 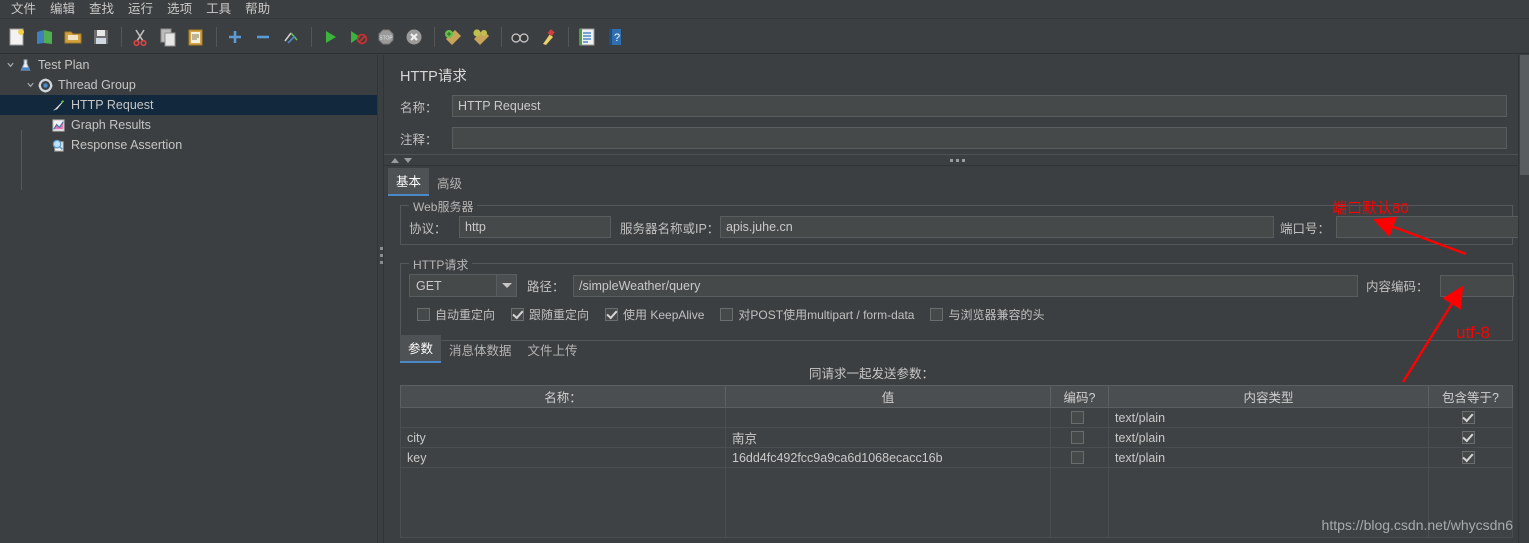 What do you see at coordinates (257, 9) in the screenshot?
I see `menu-help: 帮助` at bounding box center [257, 9].